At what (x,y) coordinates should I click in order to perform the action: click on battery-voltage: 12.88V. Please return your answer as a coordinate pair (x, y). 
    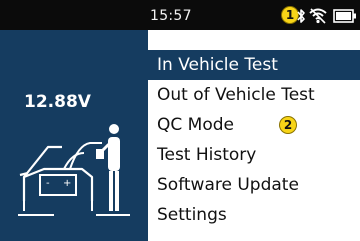
    Looking at the image, I should click on (57, 102).